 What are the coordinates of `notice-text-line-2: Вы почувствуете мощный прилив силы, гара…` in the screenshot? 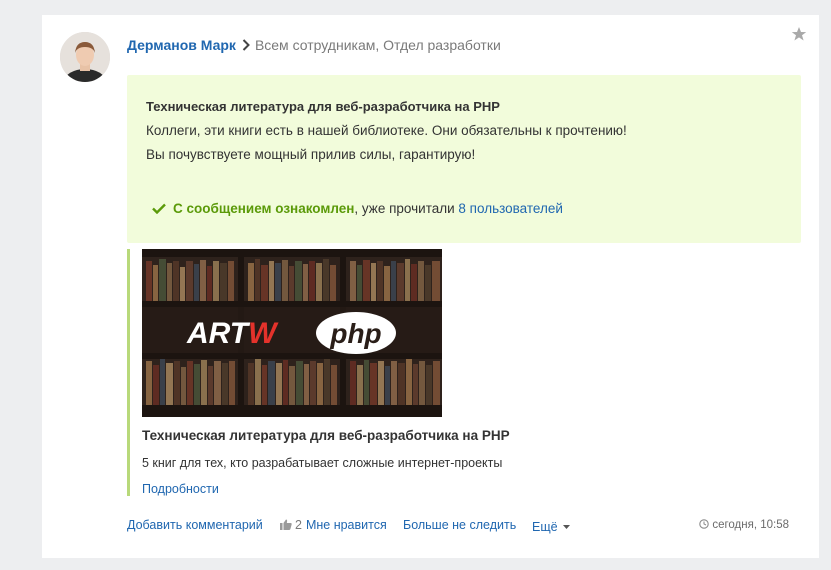 It's located at (311, 154).